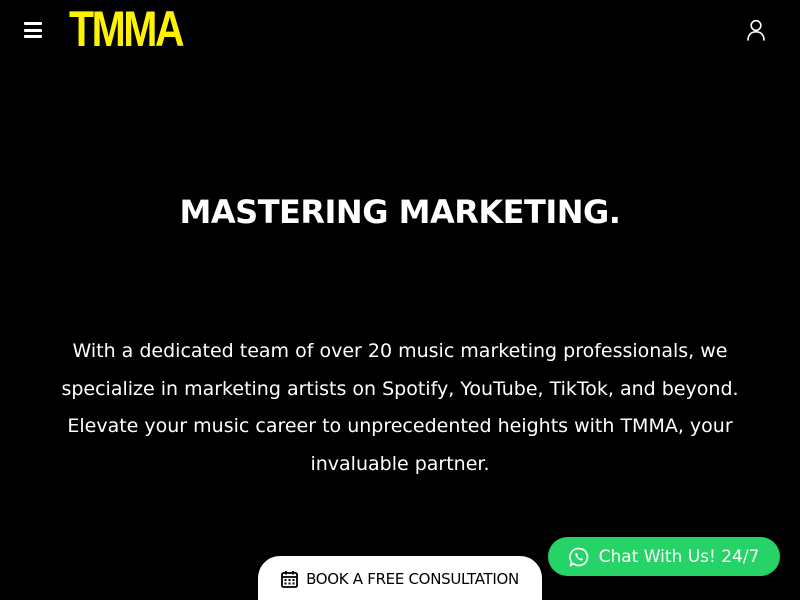 The width and height of the screenshot is (800, 600). I want to click on book-consultation-label: BOOK A FREE CONSULTATION, so click(412, 578).